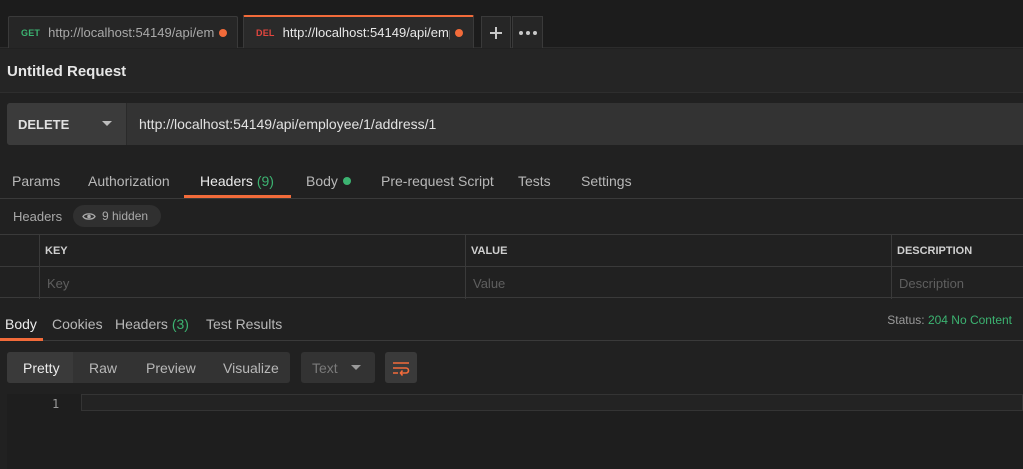  What do you see at coordinates (935, 251) in the screenshot?
I see `column-header-description: DESCRIPTION` at bounding box center [935, 251].